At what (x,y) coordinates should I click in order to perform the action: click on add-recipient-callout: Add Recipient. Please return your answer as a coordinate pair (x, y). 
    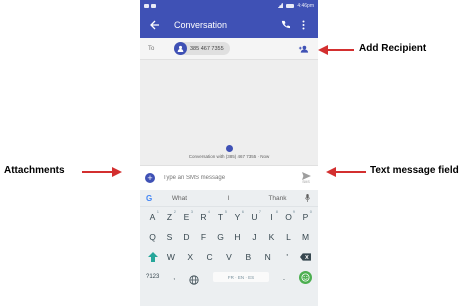
    Looking at the image, I should click on (393, 48).